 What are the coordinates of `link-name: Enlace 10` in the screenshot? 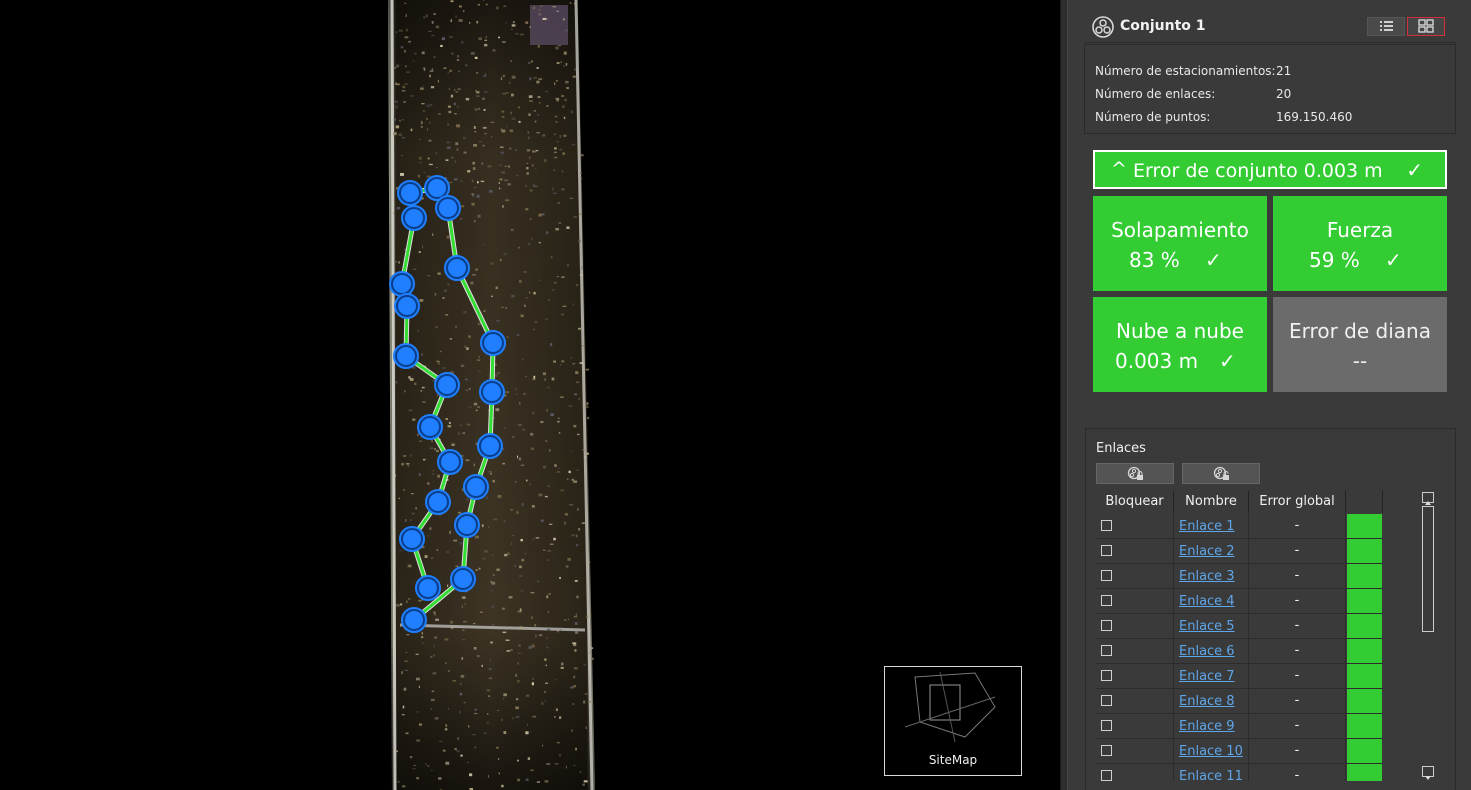 It's located at (1211, 751).